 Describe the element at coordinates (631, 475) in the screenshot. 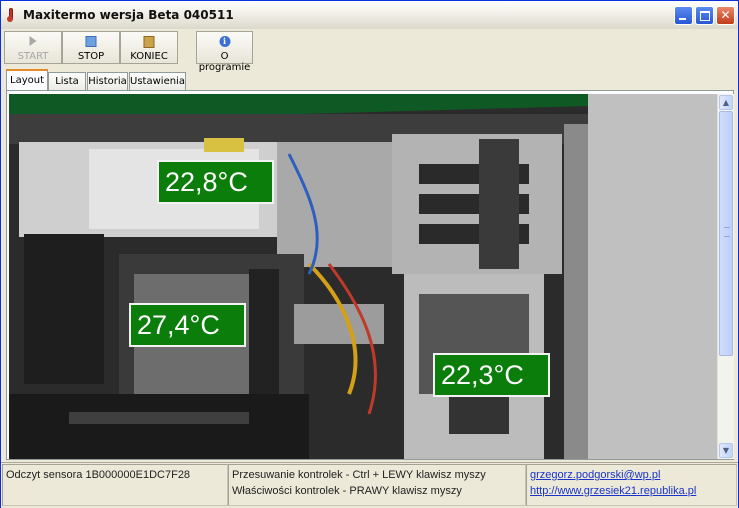

I see `email-link: grzegorz.podgorski@wp.pl` at that location.